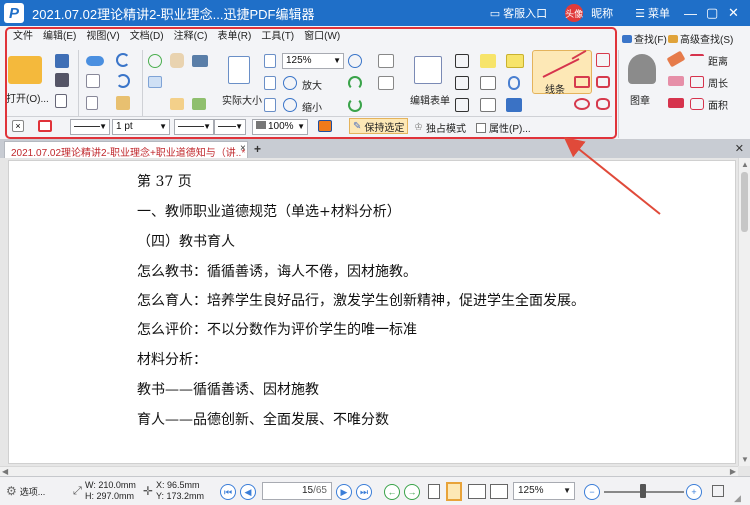 The height and width of the screenshot is (505, 750). I want to click on customer-service-button: ▭ 客服入口, so click(518, 13).